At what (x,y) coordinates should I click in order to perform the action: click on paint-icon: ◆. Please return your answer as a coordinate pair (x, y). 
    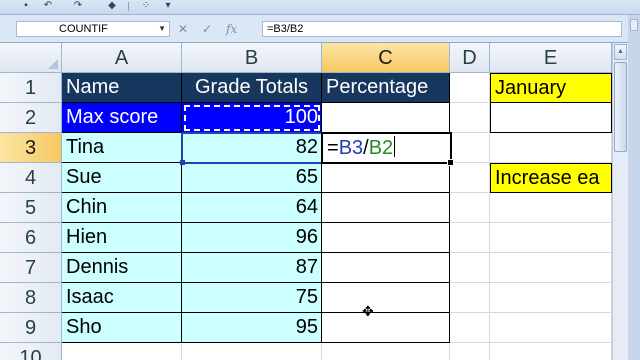
    Looking at the image, I should click on (112, 6).